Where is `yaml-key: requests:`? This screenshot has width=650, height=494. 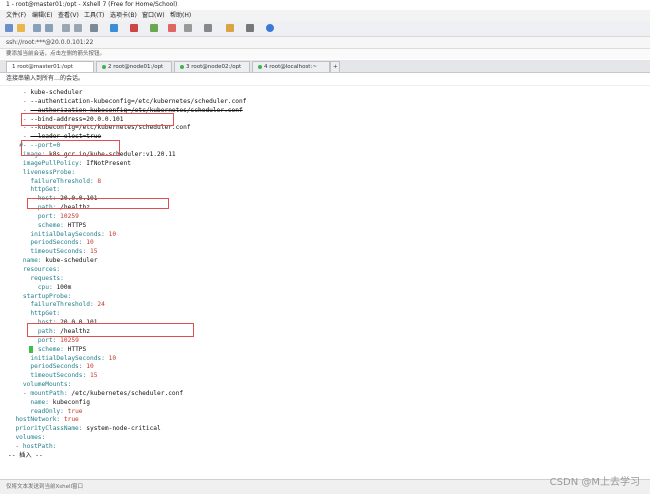
yaml-key: requests: is located at coordinates (47, 278).